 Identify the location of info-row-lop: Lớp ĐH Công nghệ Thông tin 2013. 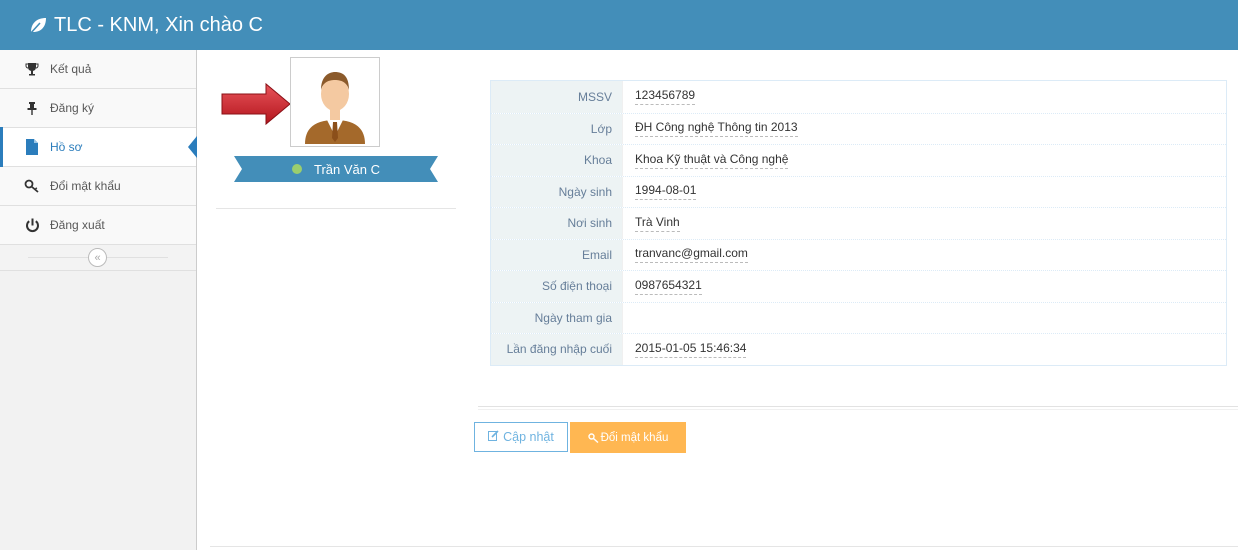
(858, 128).